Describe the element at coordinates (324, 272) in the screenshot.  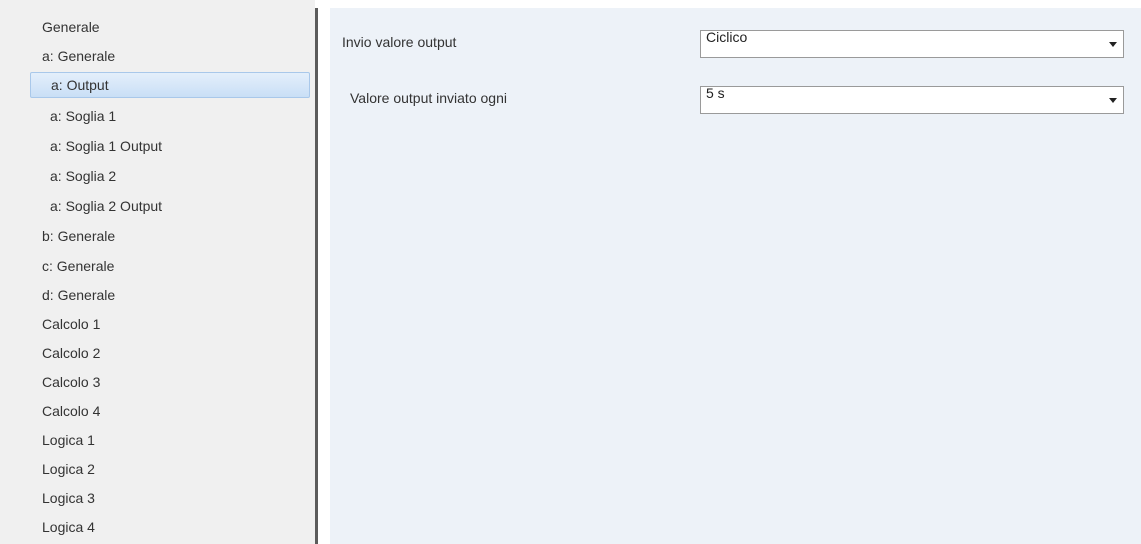
I see `splitter-gap` at that location.